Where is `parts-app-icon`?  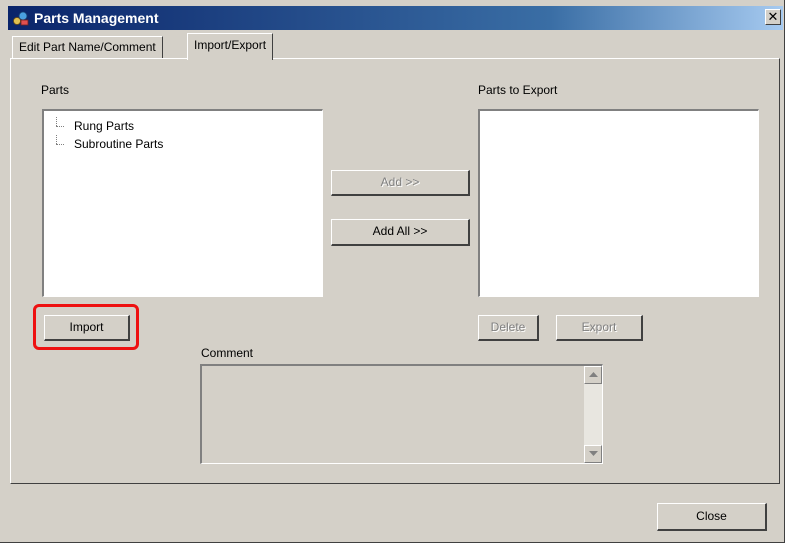 parts-app-icon is located at coordinates (21, 18).